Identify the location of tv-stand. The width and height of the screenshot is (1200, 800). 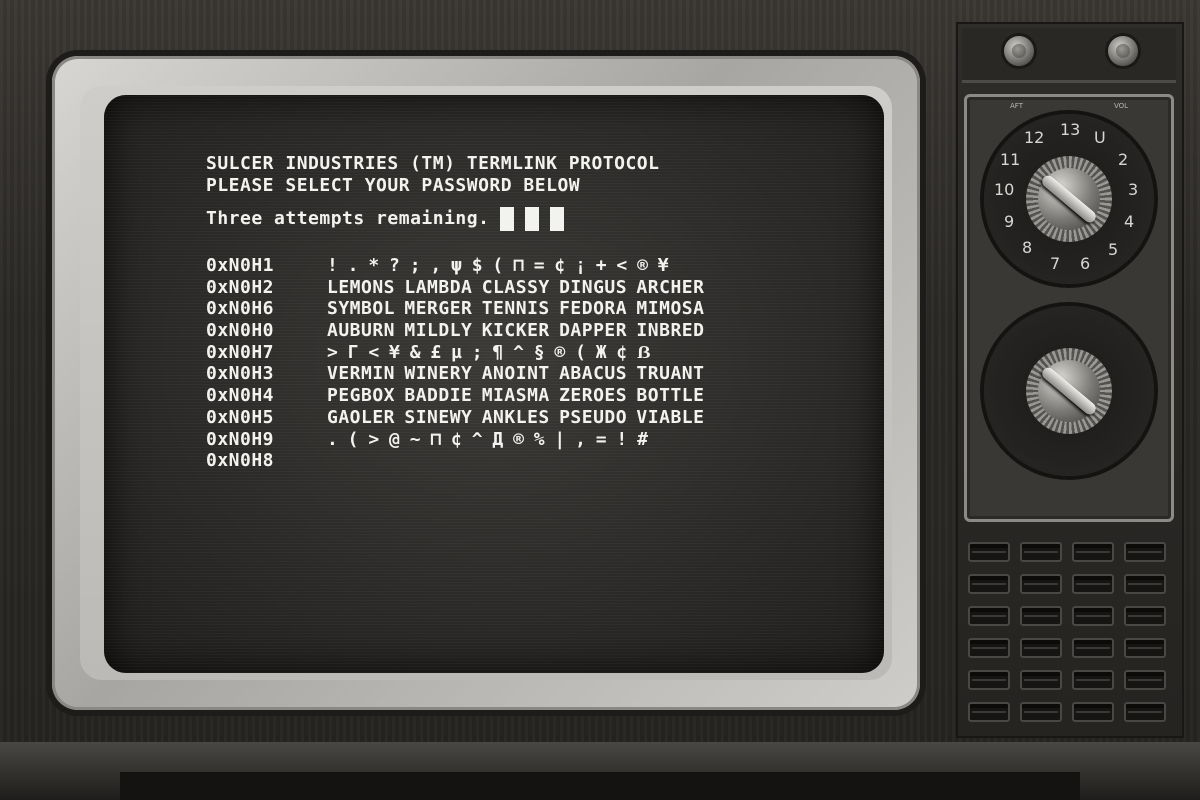
(600, 786).